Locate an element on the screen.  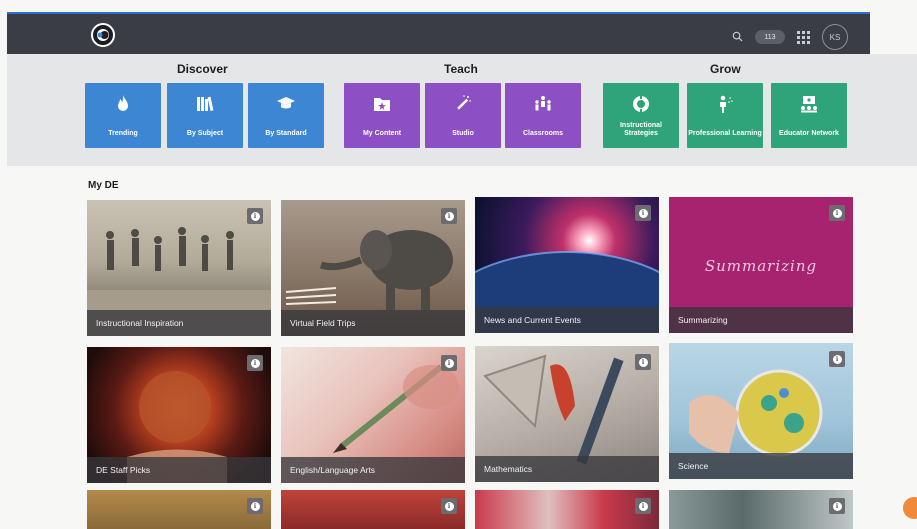
card-caption: Science is located at coordinates (761, 466).